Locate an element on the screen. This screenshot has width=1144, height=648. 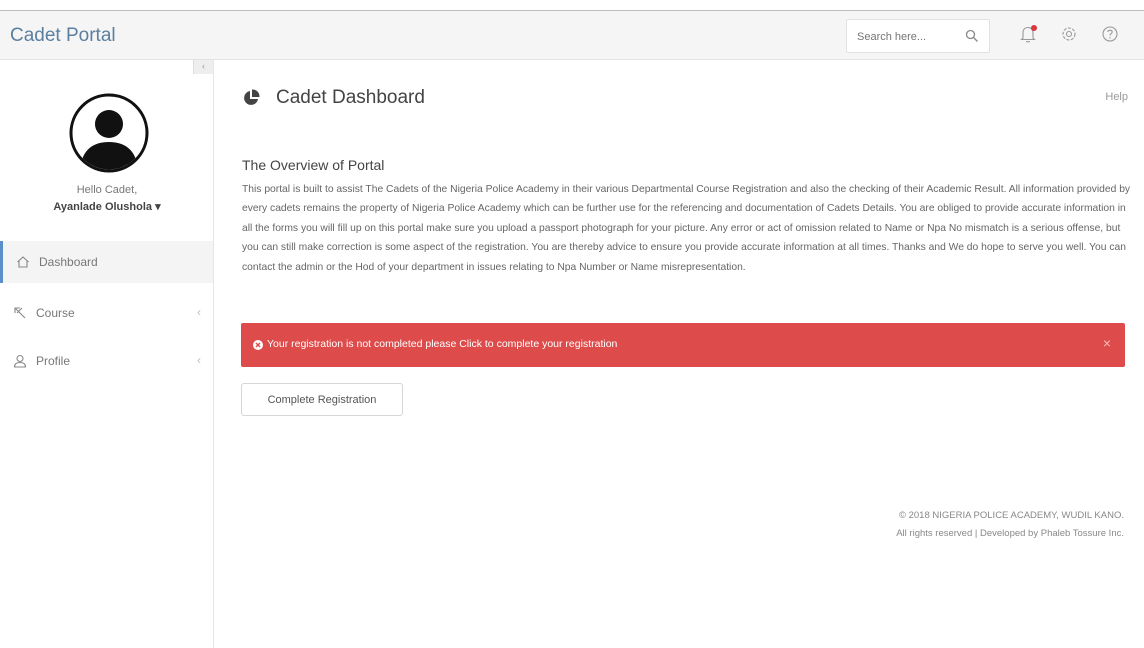
search-icon is located at coordinates (972, 36).